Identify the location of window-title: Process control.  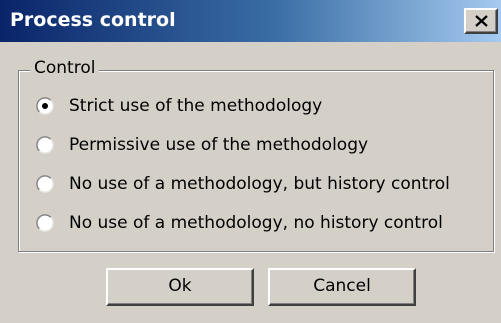
(93, 20).